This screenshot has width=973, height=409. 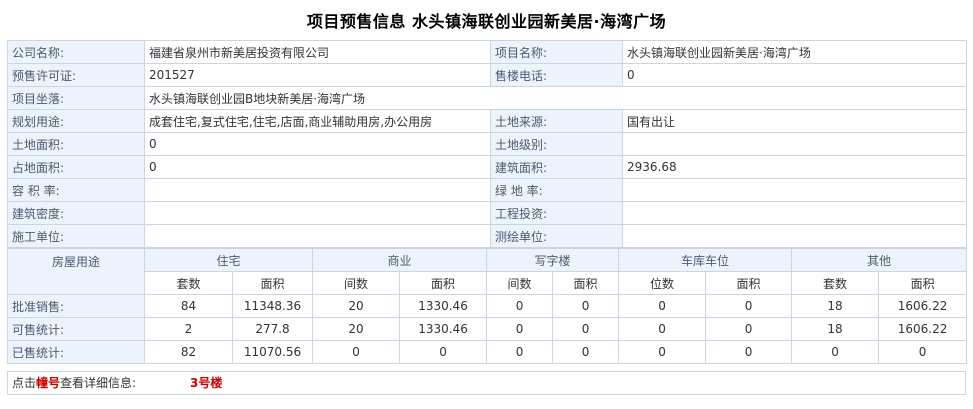 I want to click on info-row: 建筑密度: 工程投资:, so click(x=487, y=213).